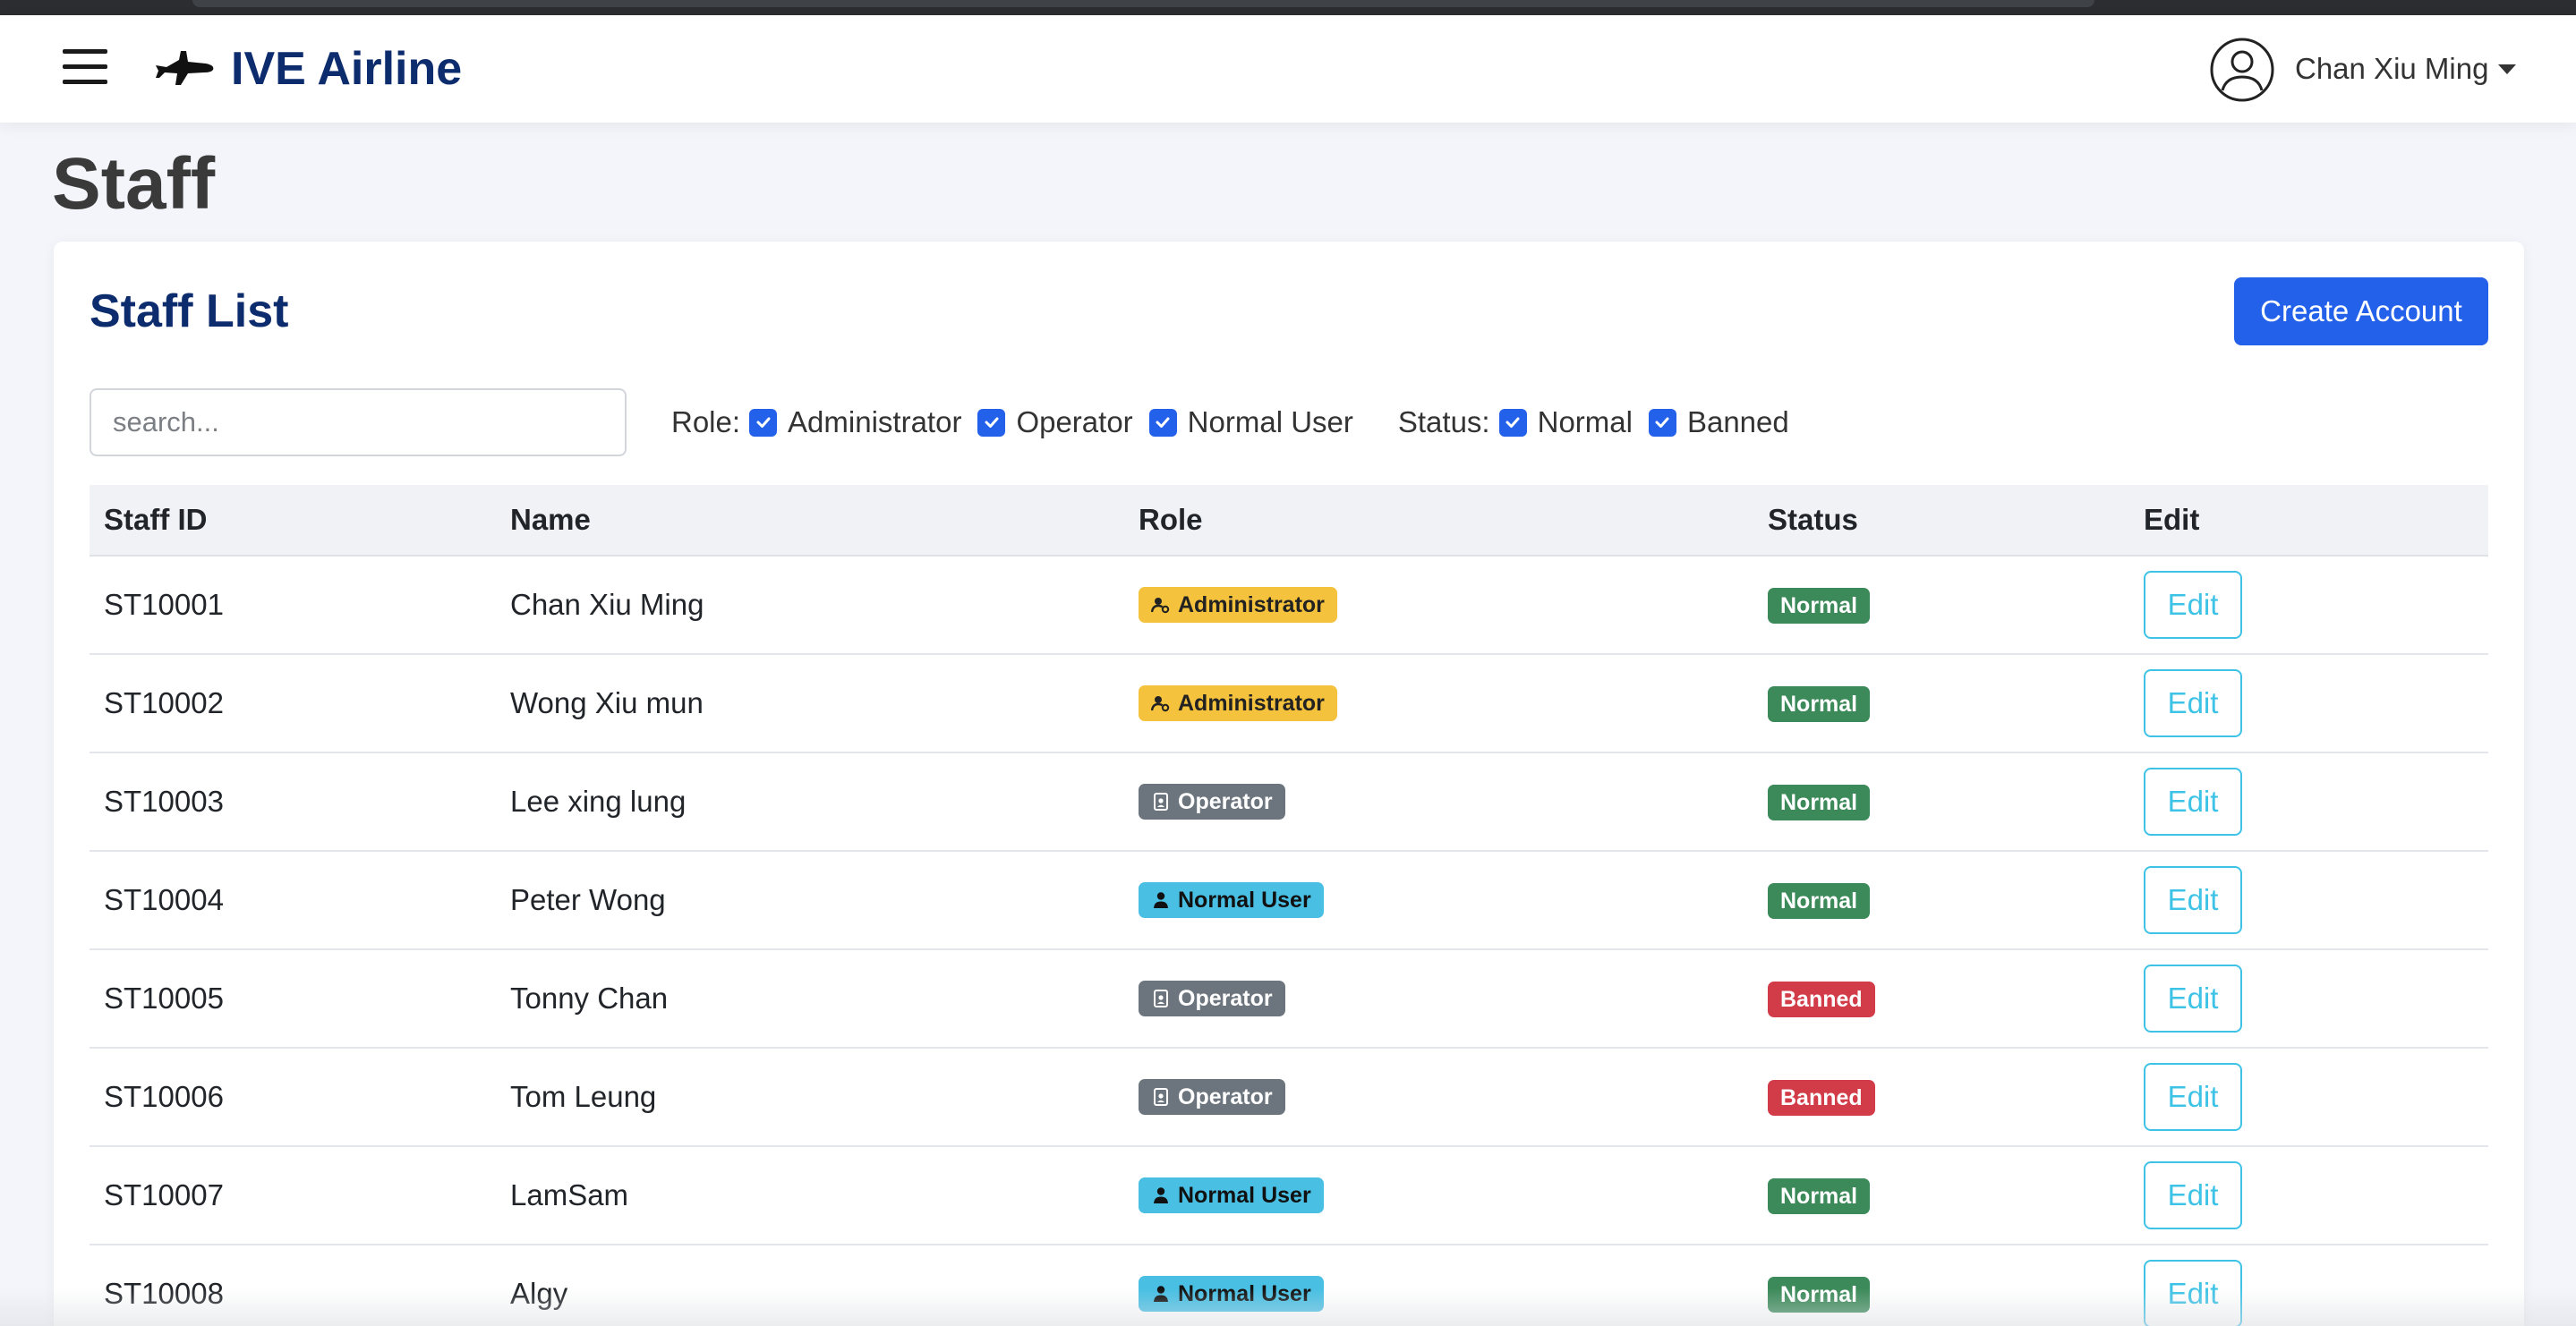  What do you see at coordinates (1941, 998) in the screenshot?
I see `cell-status: Banned` at bounding box center [1941, 998].